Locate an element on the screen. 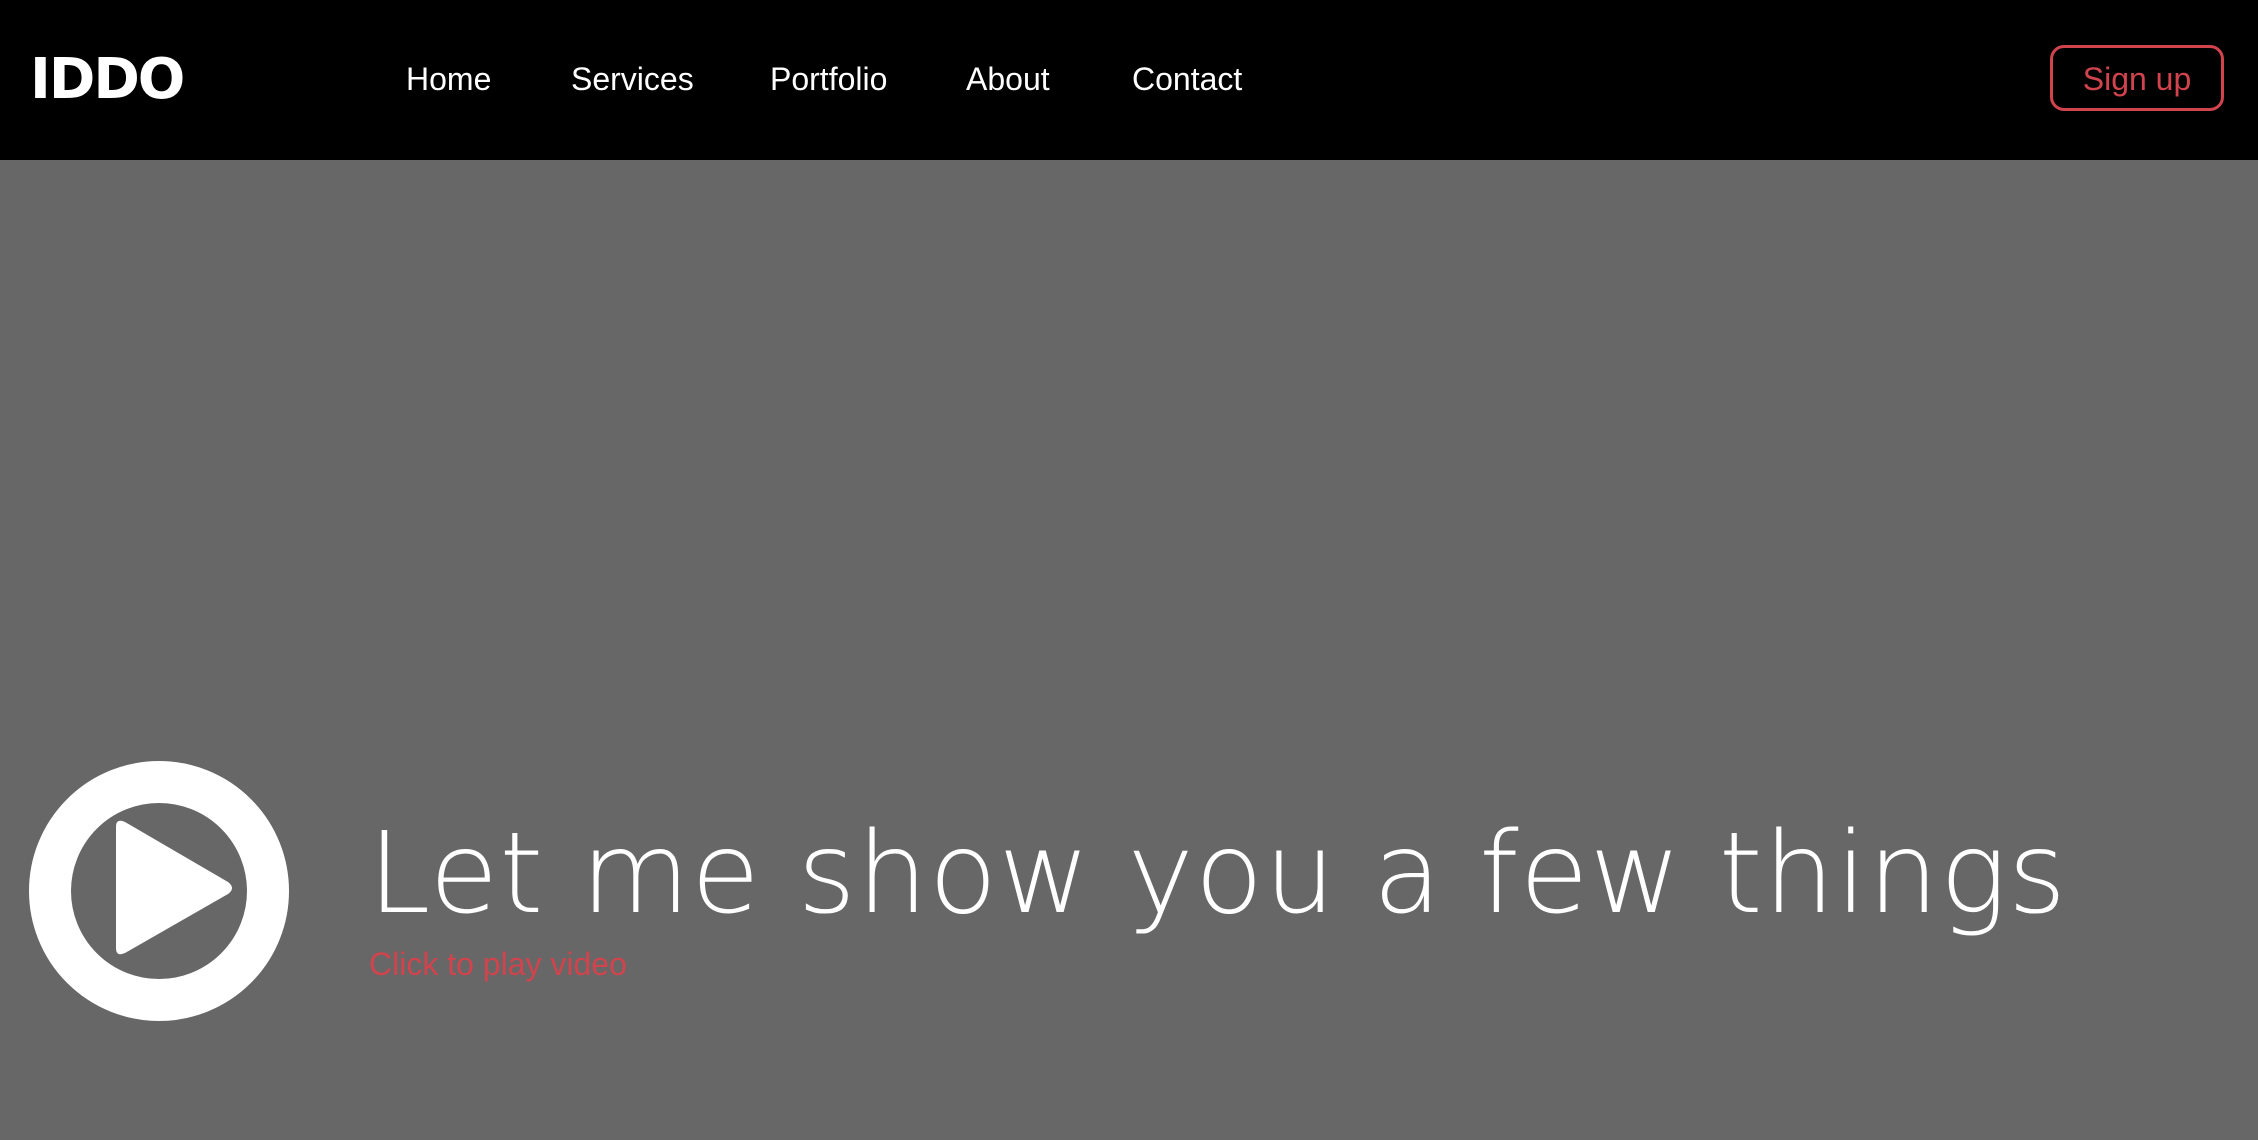 The image size is (2258, 1140). nav-link-home: Home is located at coordinates (448, 79).